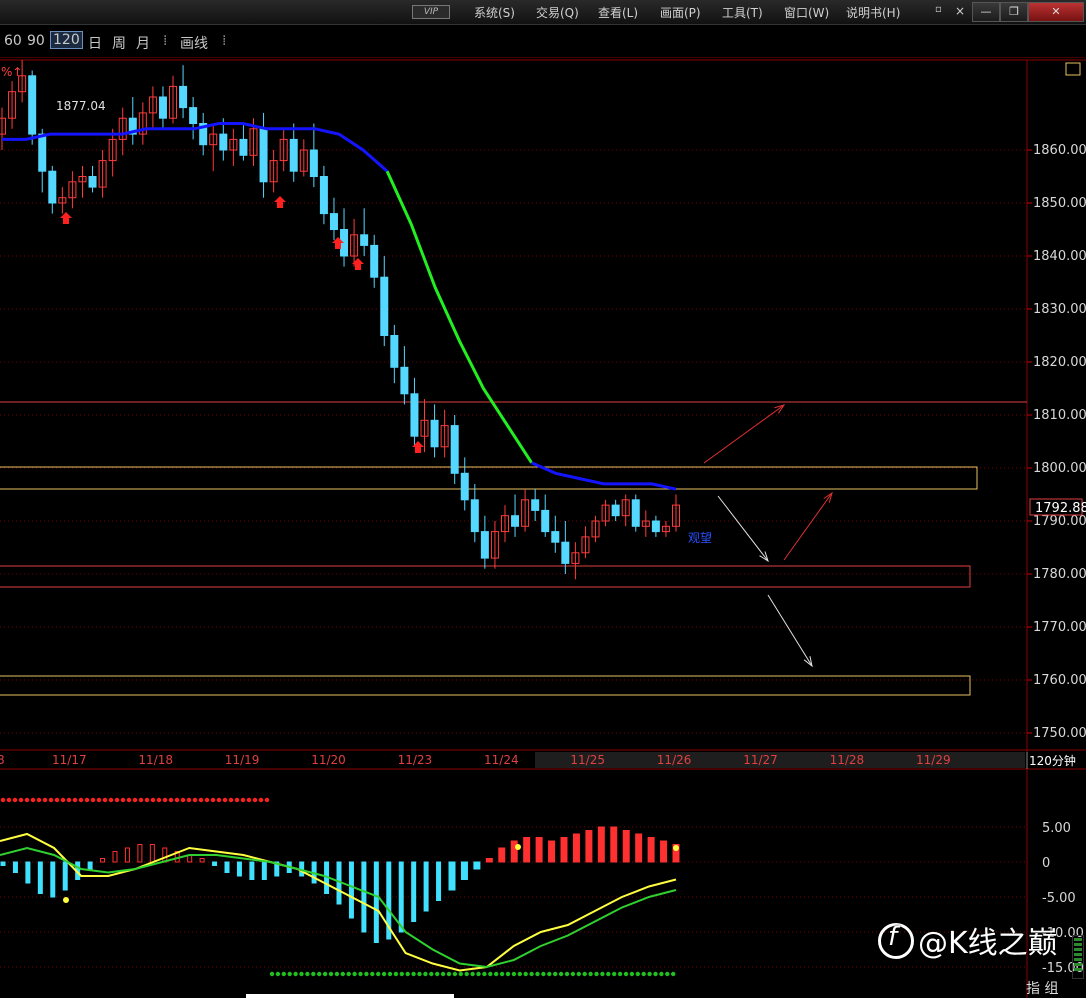 This screenshot has width=1086, height=998. Describe the element at coordinates (847, 760) in the screenshot. I see `date-label: 11/28` at that location.